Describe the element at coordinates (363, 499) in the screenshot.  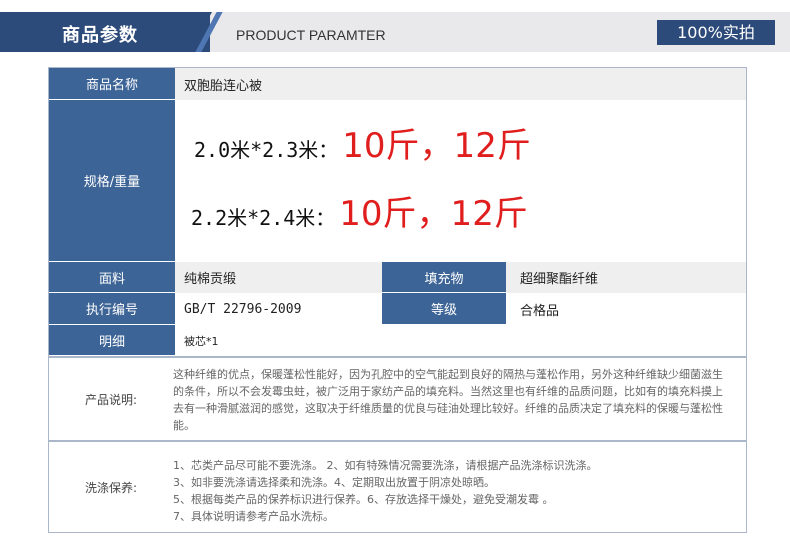
I see `care-line: 5、根据每类产品的保养标识进行保养。6、存放选择干燥处，避免受潮发霉 。` at that location.